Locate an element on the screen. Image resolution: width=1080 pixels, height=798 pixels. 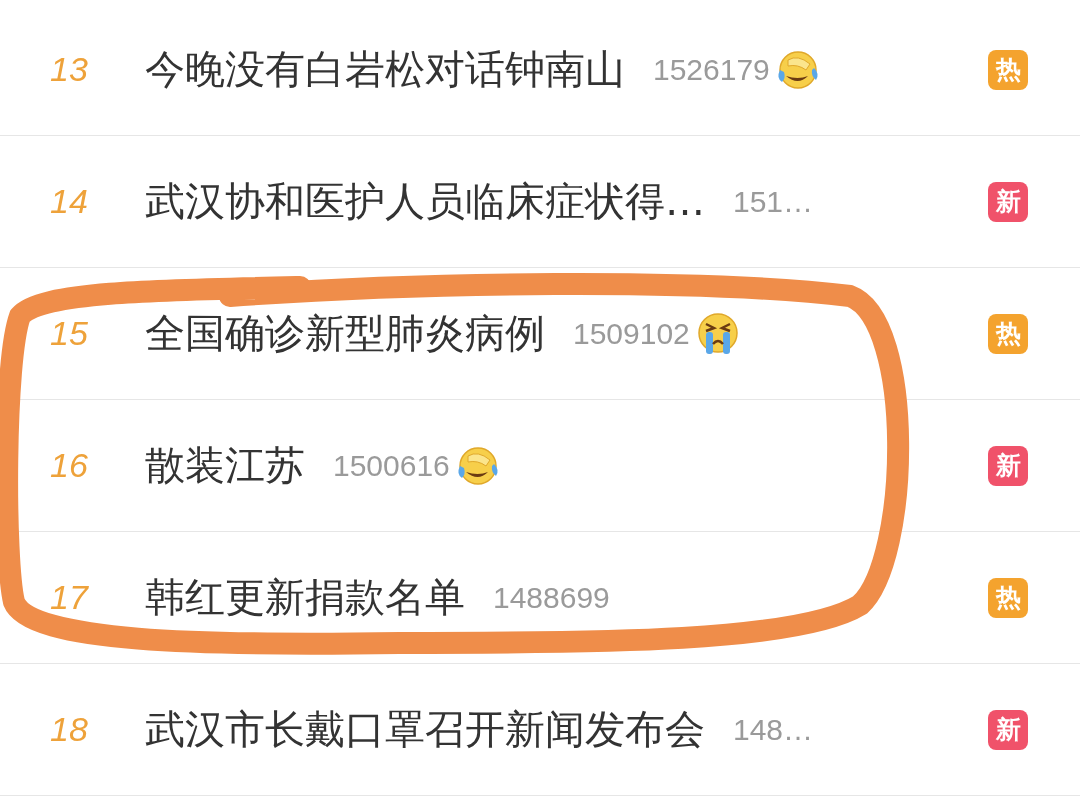
heat-count: 1500616 is located at coordinates (391, 465).